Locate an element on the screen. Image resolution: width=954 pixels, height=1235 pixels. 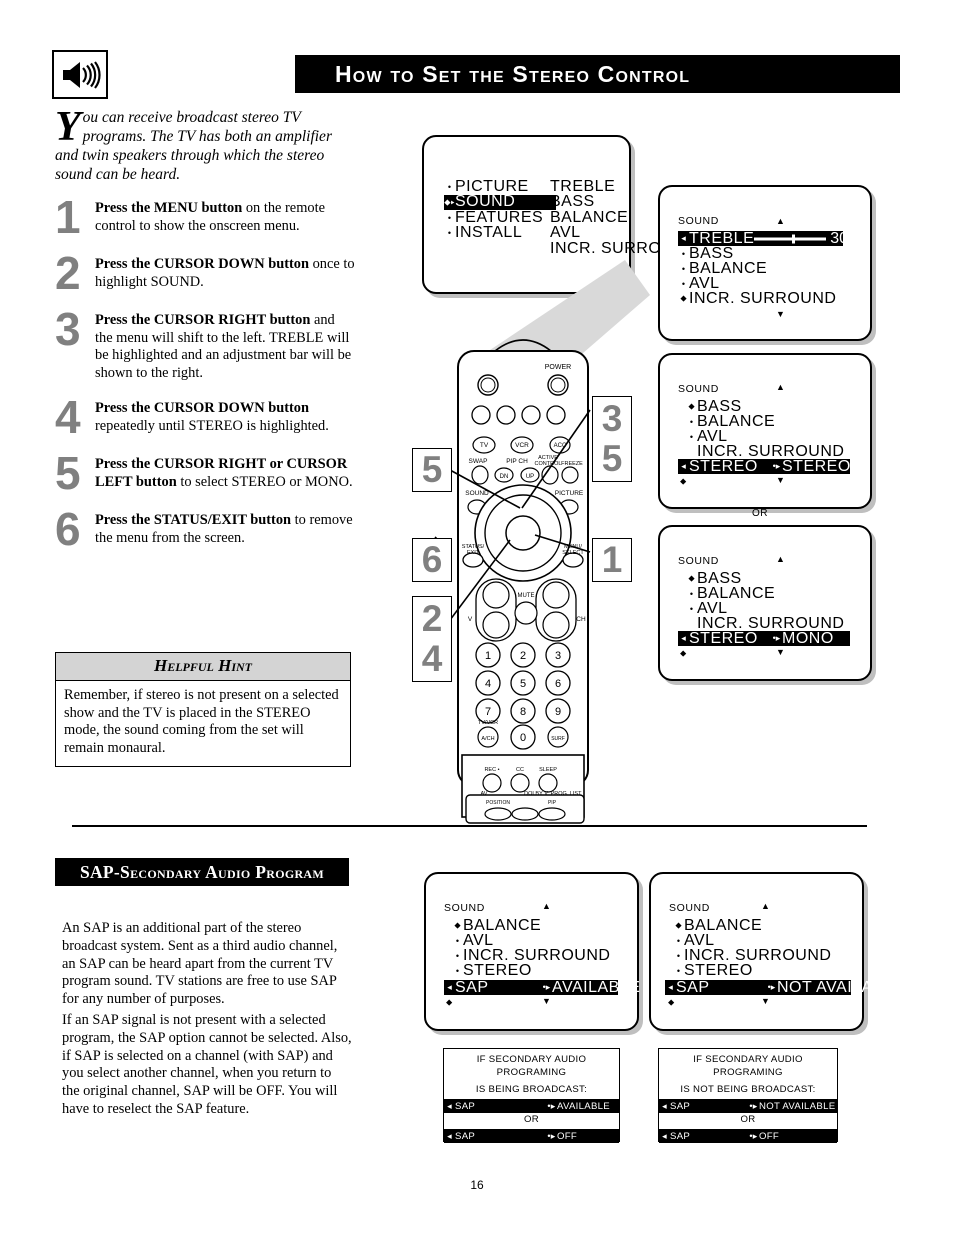
remote-key-9: 9 is located at coordinates (558, 712).